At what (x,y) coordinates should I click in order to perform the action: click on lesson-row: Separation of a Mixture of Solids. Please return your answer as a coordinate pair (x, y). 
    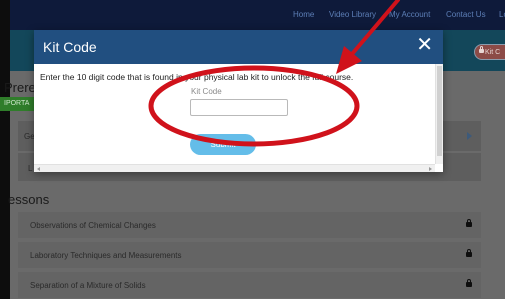
    Looking at the image, I should click on (249, 285).